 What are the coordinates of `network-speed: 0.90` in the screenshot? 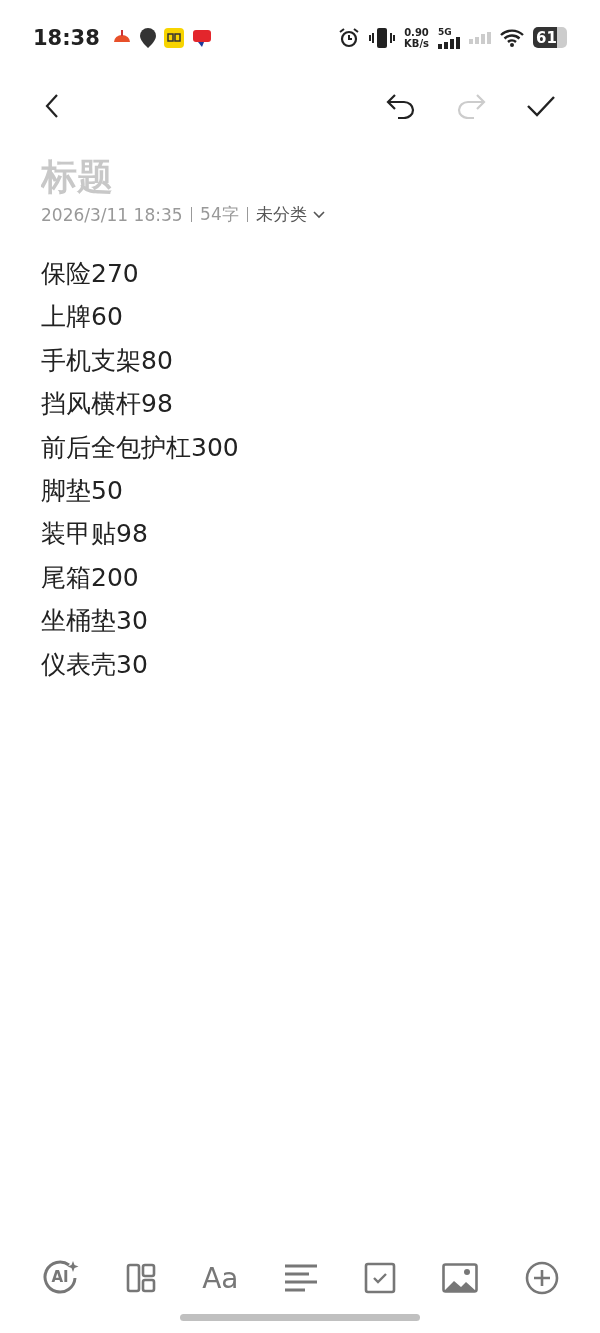 It's located at (416, 32).